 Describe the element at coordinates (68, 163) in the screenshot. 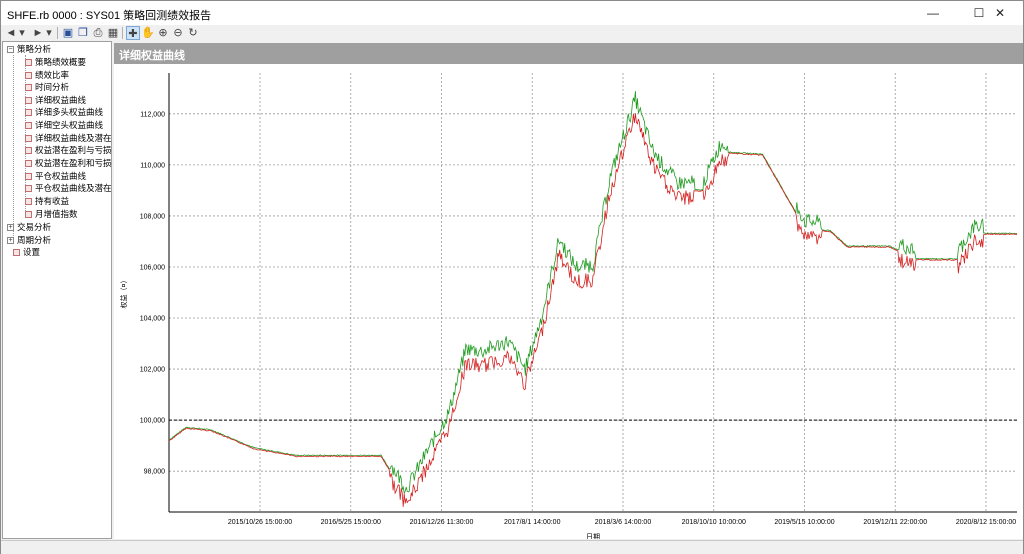

I see `tree-item: 权益潜在盈利和亏损` at that location.